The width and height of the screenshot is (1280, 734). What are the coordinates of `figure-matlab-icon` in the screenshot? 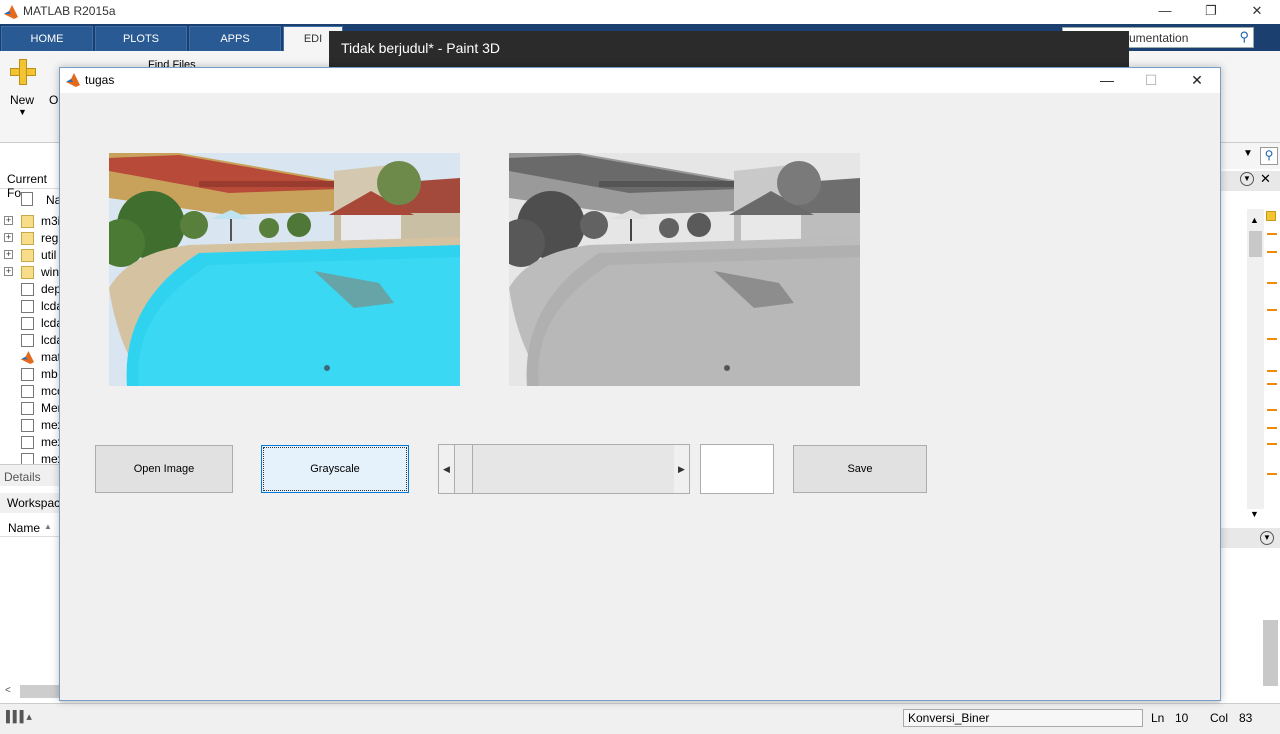 It's located at (73, 80).